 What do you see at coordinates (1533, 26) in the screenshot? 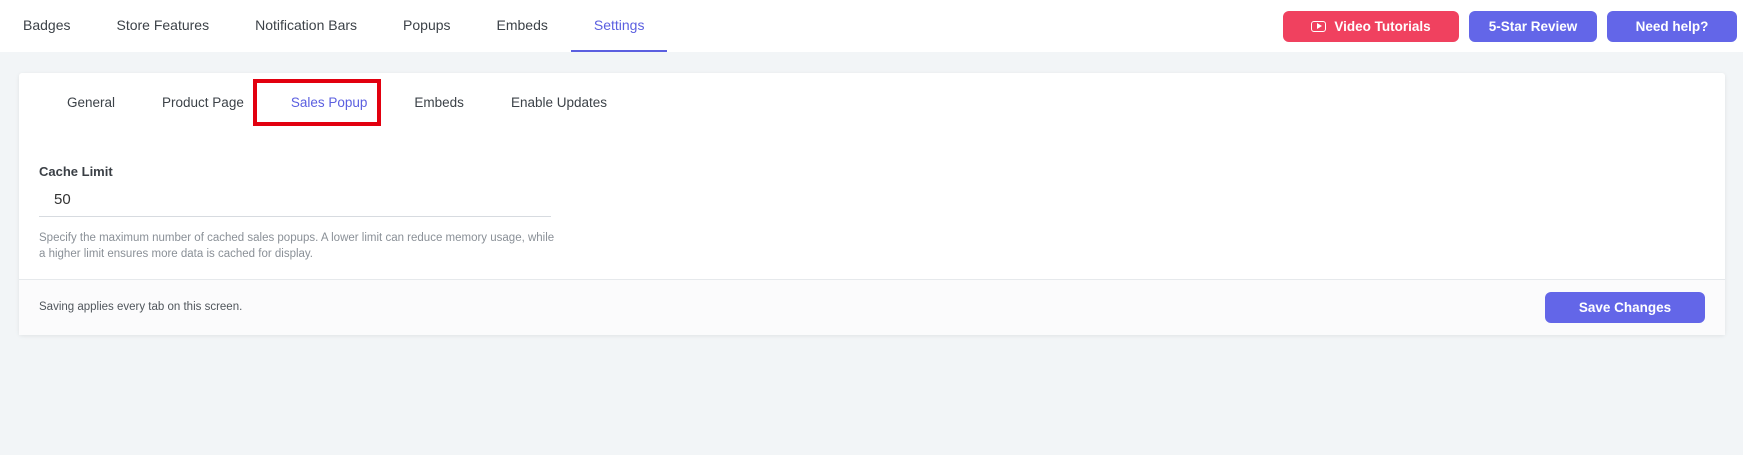
I see `five-star-review-button: 5-Star Review` at bounding box center [1533, 26].